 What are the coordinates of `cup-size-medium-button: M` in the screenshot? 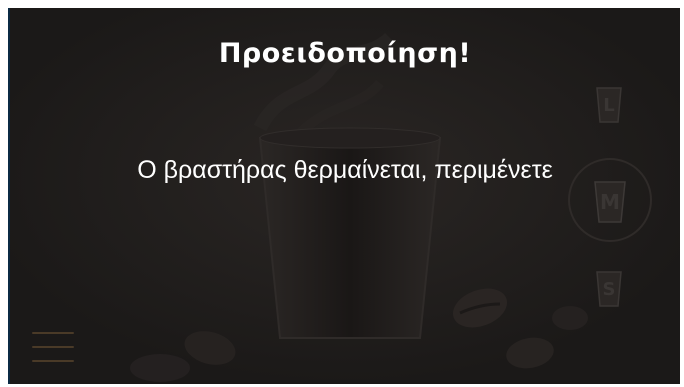 It's located at (610, 202).